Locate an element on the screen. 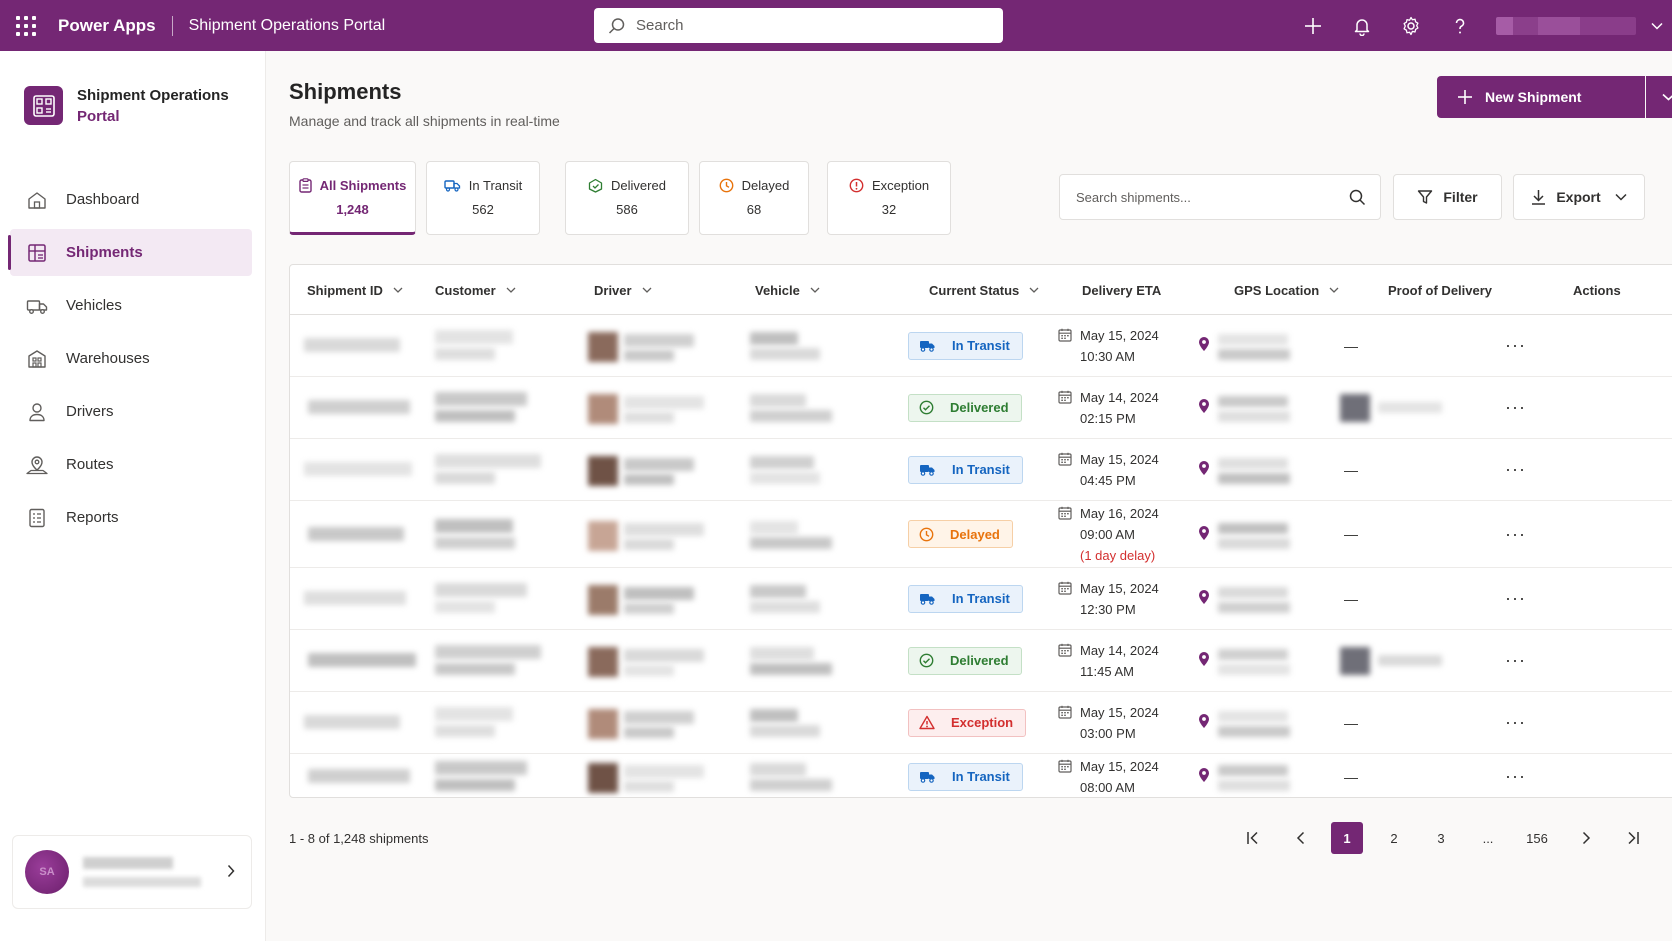 The width and height of the screenshot is (1672, 941). page-button-3: 3 is located at coordinates (1441, 838).